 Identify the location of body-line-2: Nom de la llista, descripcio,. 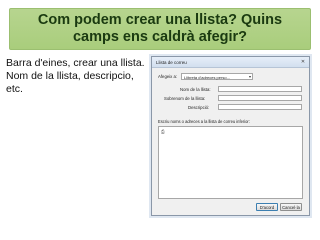
(70, 76).